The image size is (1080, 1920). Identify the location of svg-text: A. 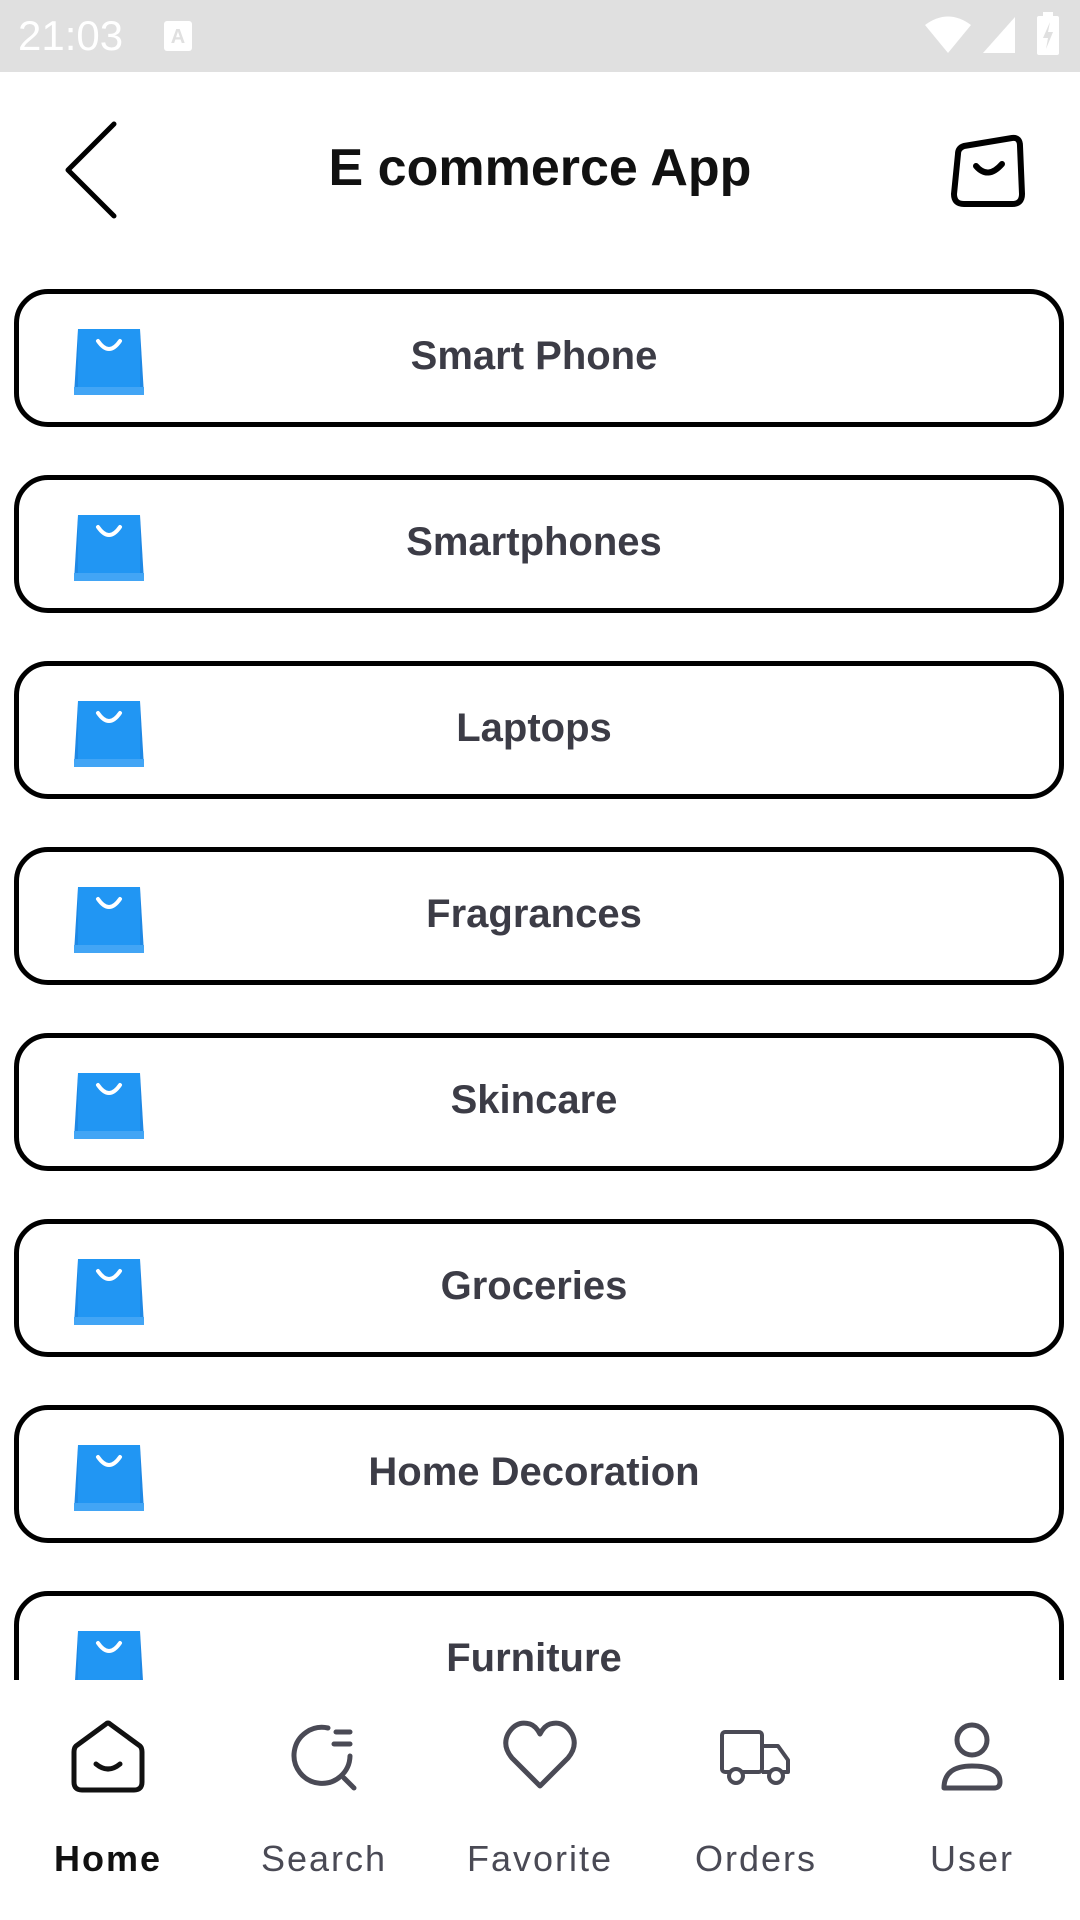
(178, 37).